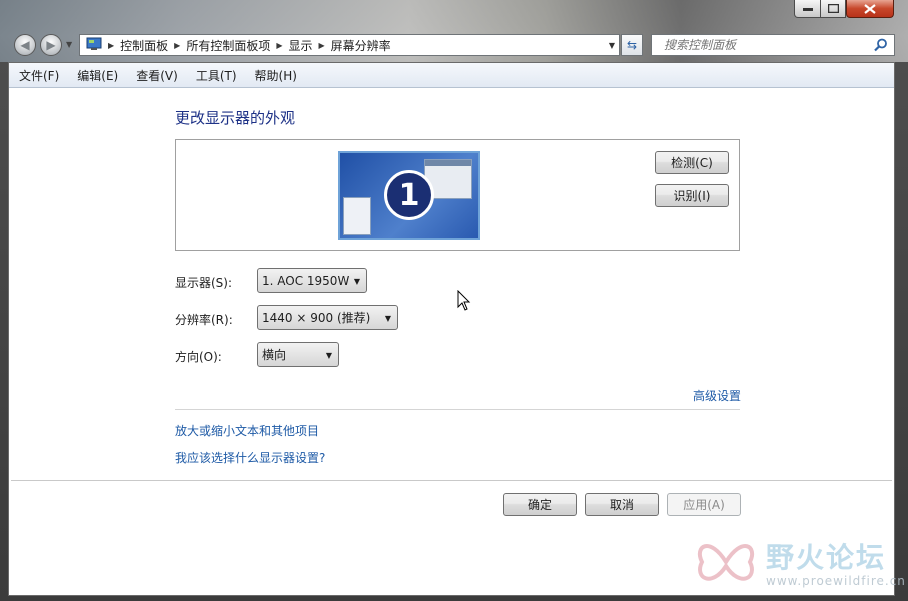 Image resolution: width=908 pixels, height=601 pixels. I want to click on monitor-1-thumbnail: 1, so click(409, 195).